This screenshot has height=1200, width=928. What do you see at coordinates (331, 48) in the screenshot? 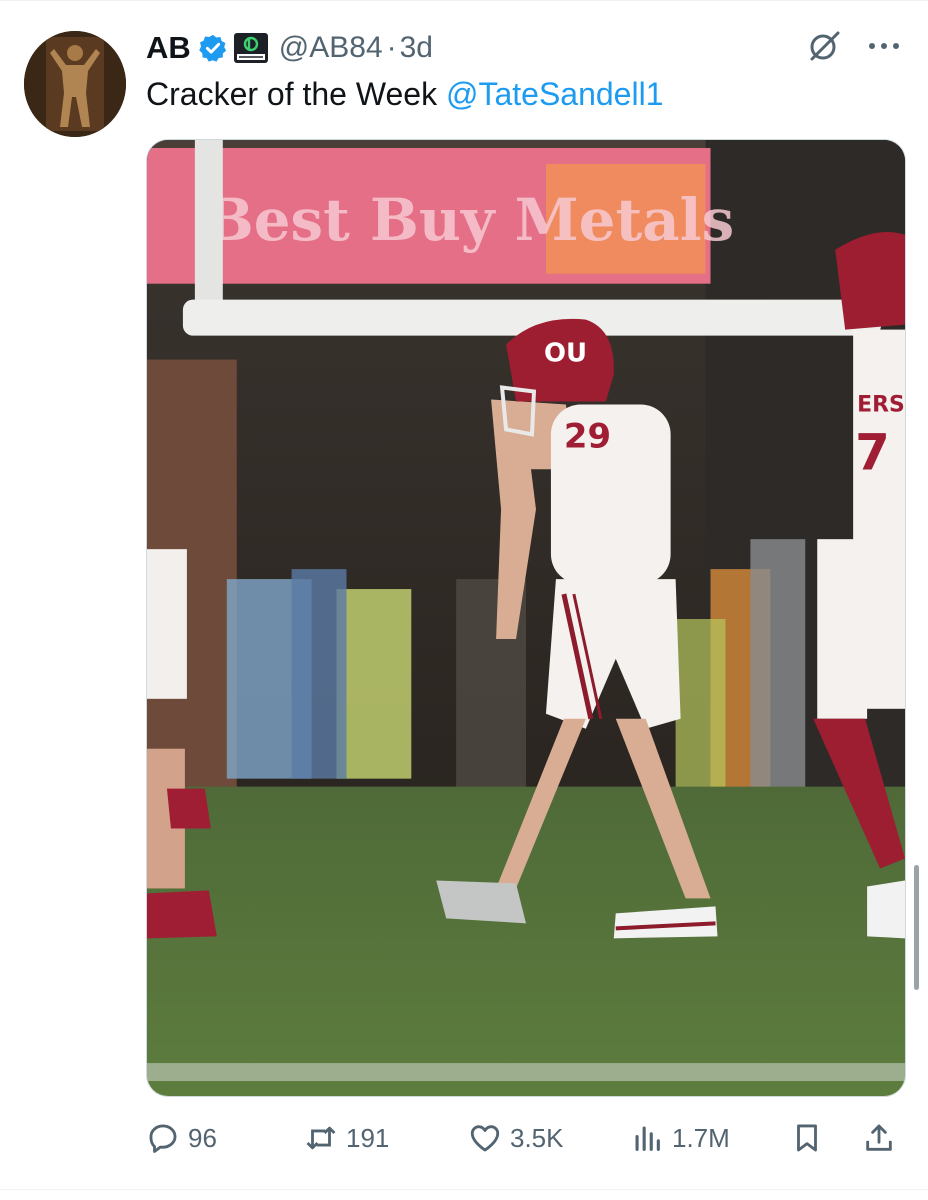
I see `author-handle: @AB84` at bounding box center [331, 48].